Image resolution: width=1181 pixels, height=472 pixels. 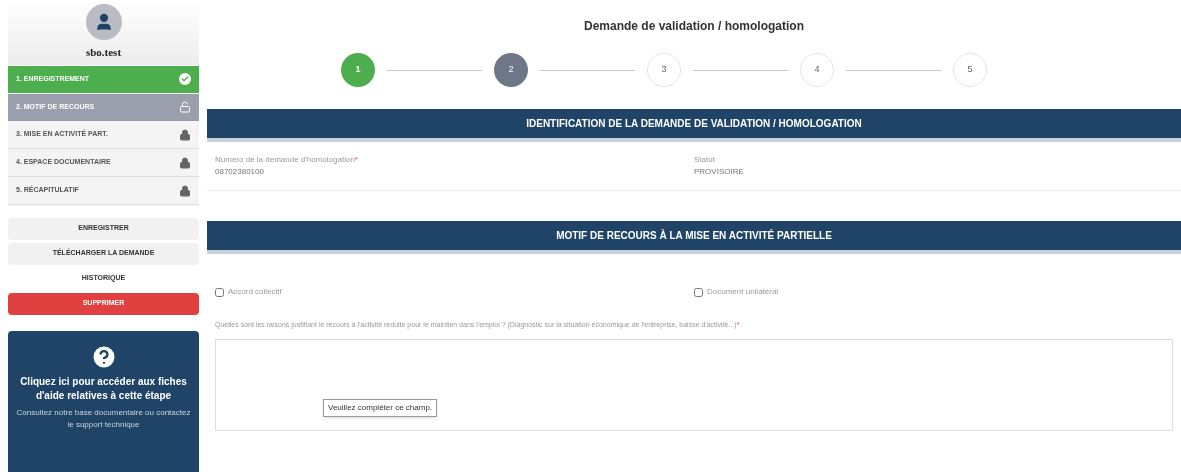 I want to click on user-name: sbo.test, so click(x=103, y=52).